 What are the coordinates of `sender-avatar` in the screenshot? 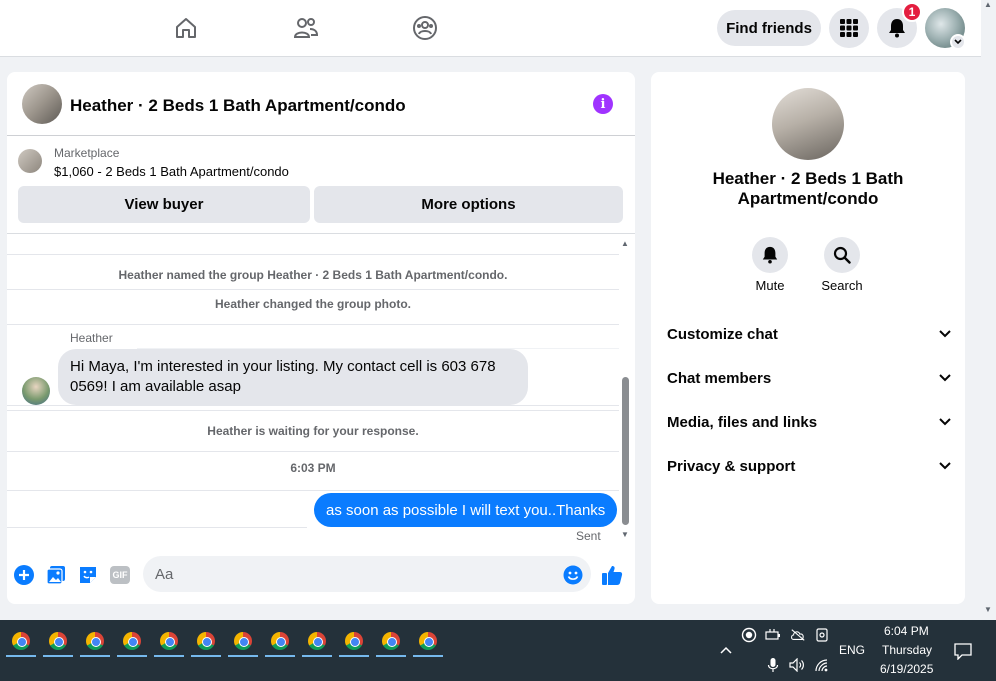 It's located at (36, 391).